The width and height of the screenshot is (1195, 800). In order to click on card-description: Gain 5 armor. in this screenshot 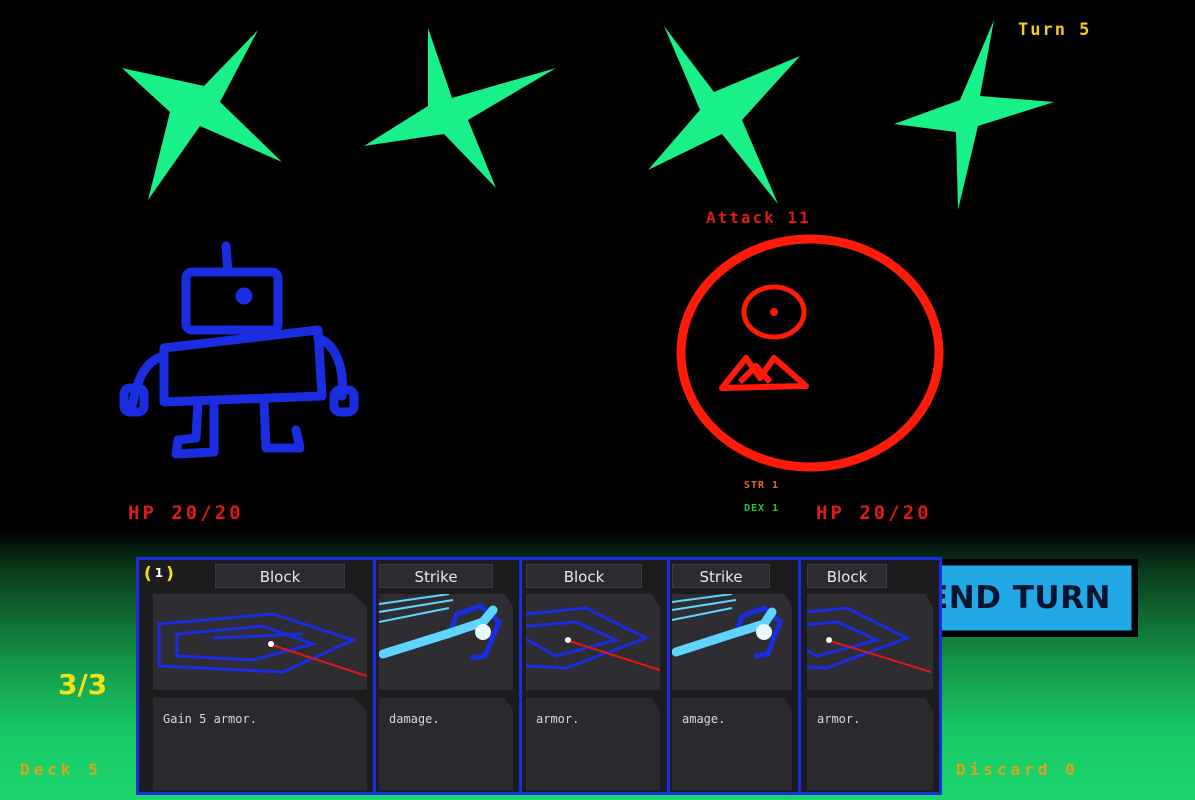, I will do `click(260, 744)`.